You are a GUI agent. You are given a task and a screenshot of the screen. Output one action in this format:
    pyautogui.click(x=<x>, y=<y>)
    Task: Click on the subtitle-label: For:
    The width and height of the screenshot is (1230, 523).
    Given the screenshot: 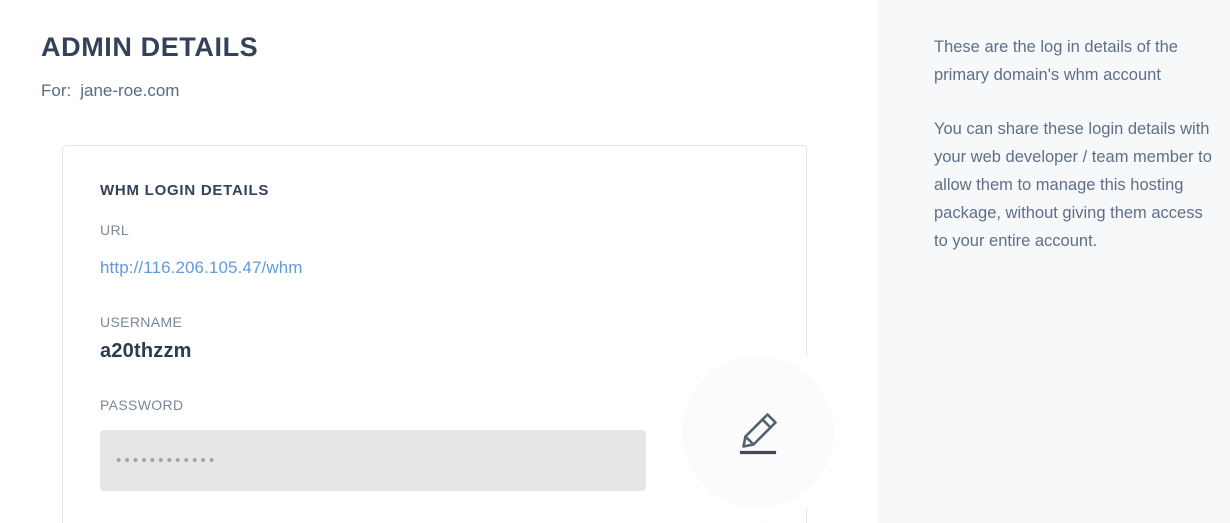 What is the action you would take?
    pyautogui.click(x=56, y=90)
    